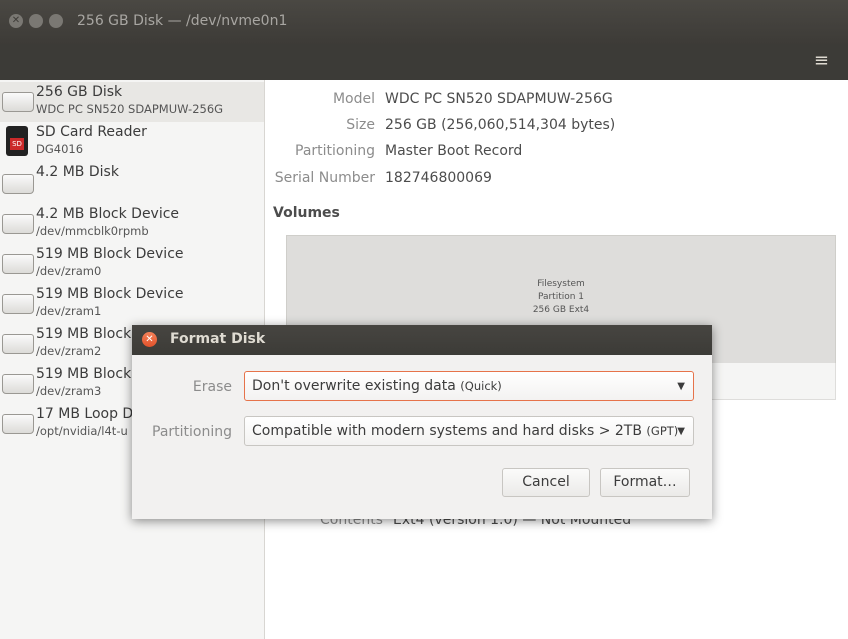  What do you see at coordinates (108, 214) in the screenshot?
I see `device-name: 4.2 MB Block Device` at bounding box center [108, 214].